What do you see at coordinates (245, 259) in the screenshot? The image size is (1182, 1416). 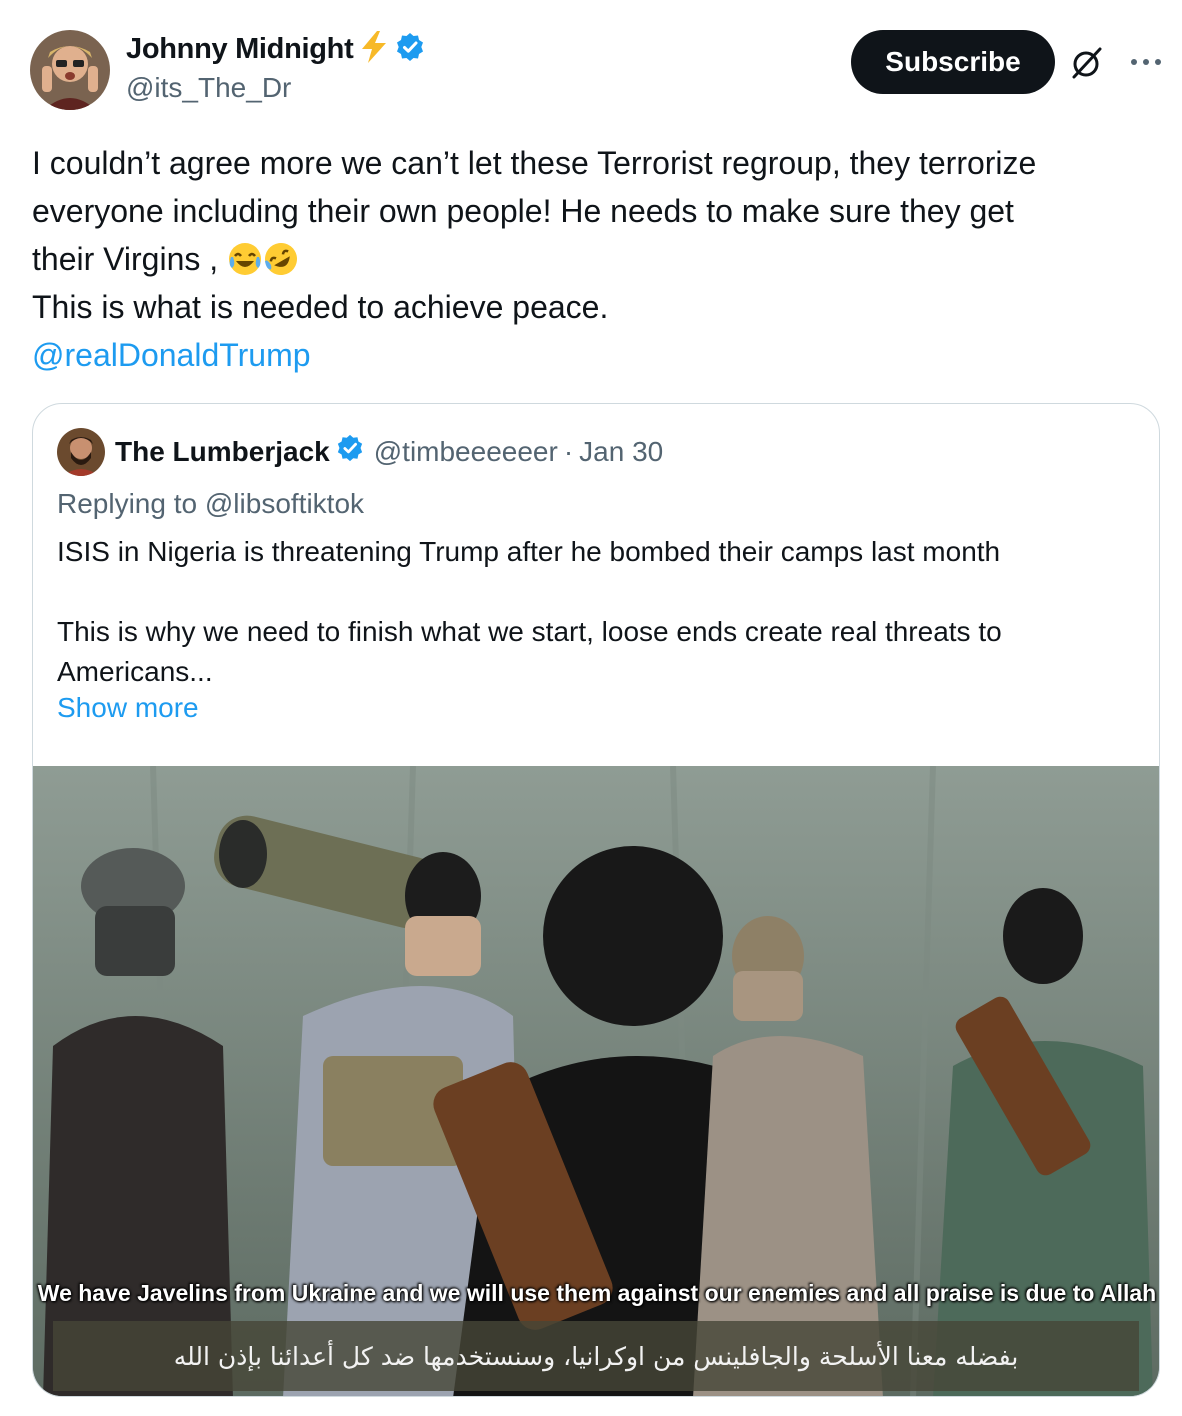 I see `tears-of-joy-emoji` at bounding box center [245, 259].